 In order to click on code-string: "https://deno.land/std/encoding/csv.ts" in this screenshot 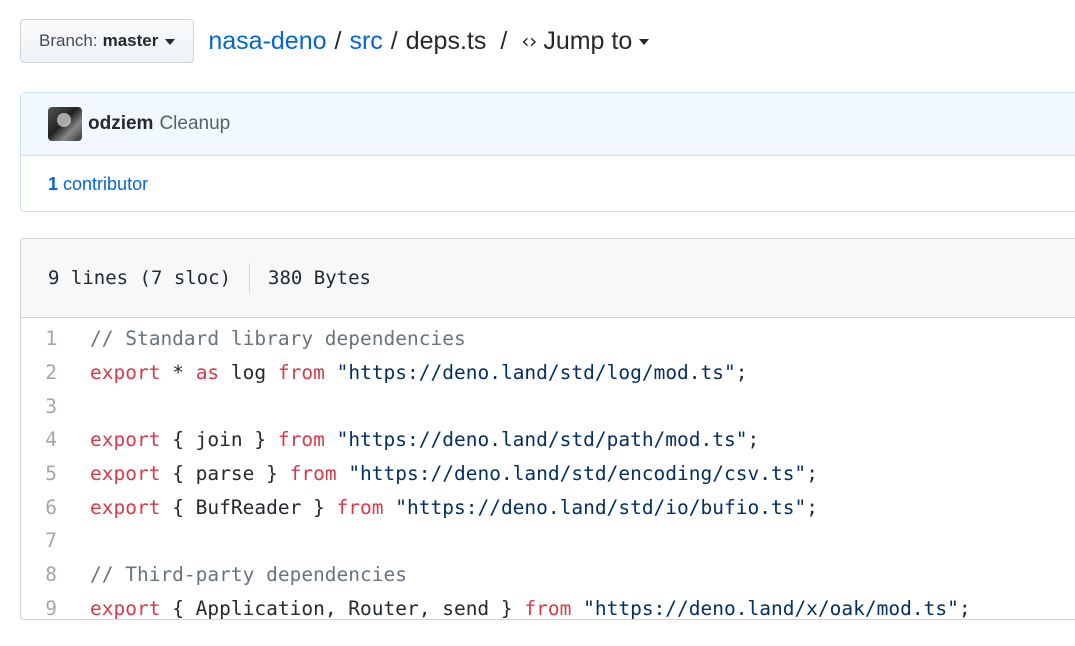, I will do `click(577, 474)`.